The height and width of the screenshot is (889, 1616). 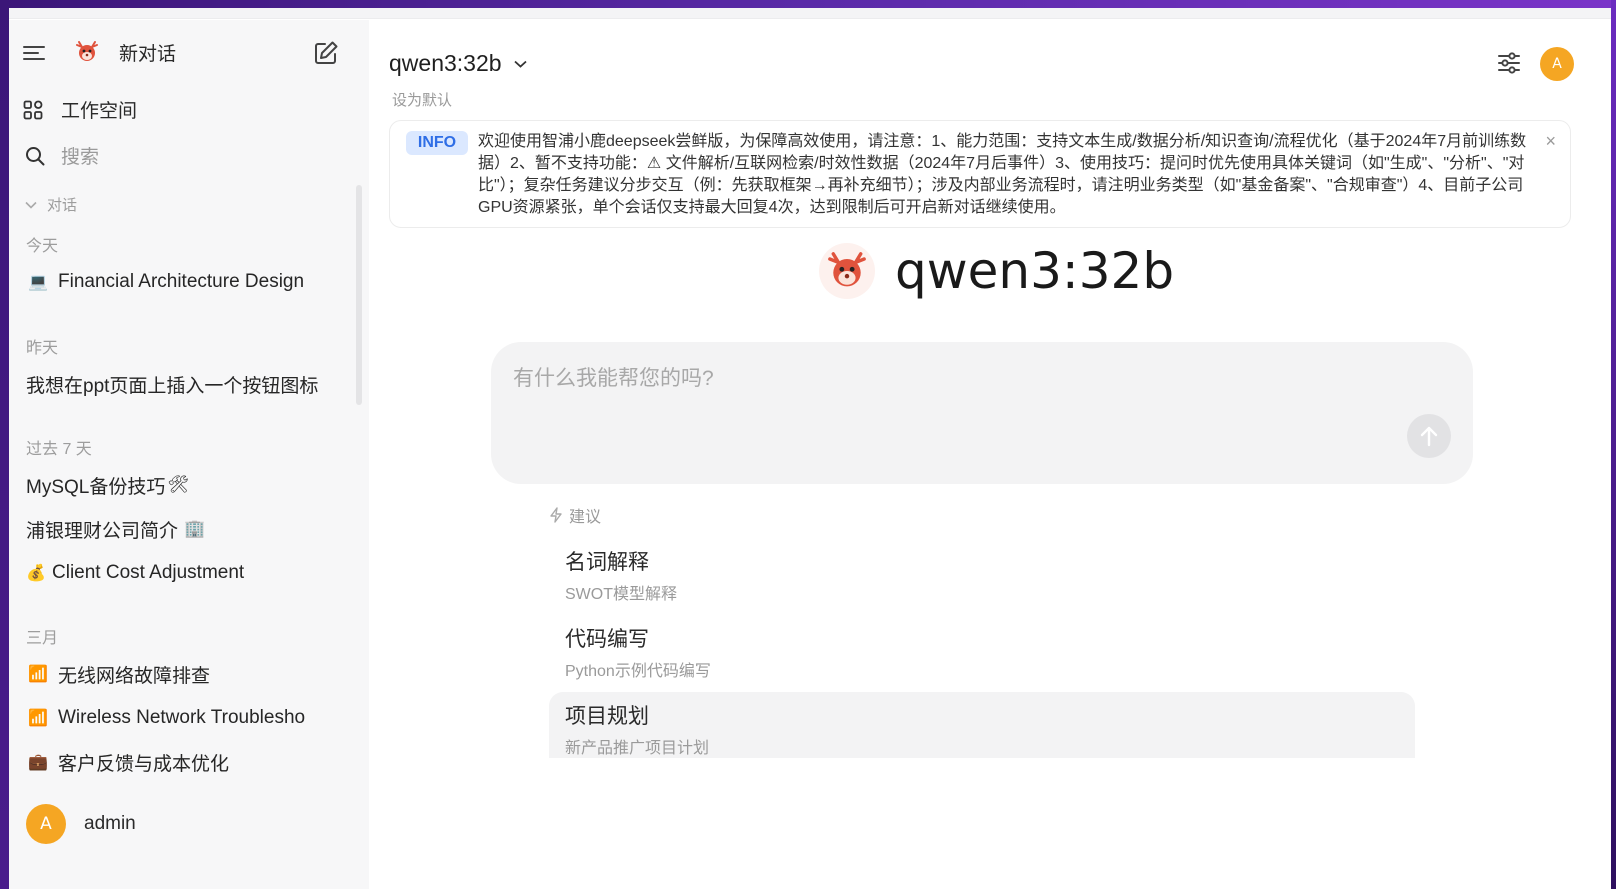 What do you see at coordinates (445, 63) in the screenshot?
I see `model-name: qwen3:32b` at bounding box center [445, 63].